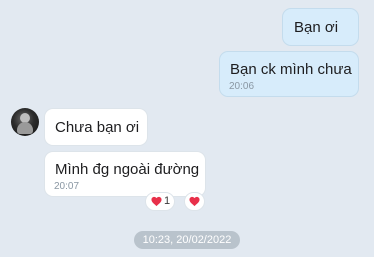  Describe the element at coordinates (127, 169) in the screenshot. I see `message-text: Mình đg ngoài đường` at that location.